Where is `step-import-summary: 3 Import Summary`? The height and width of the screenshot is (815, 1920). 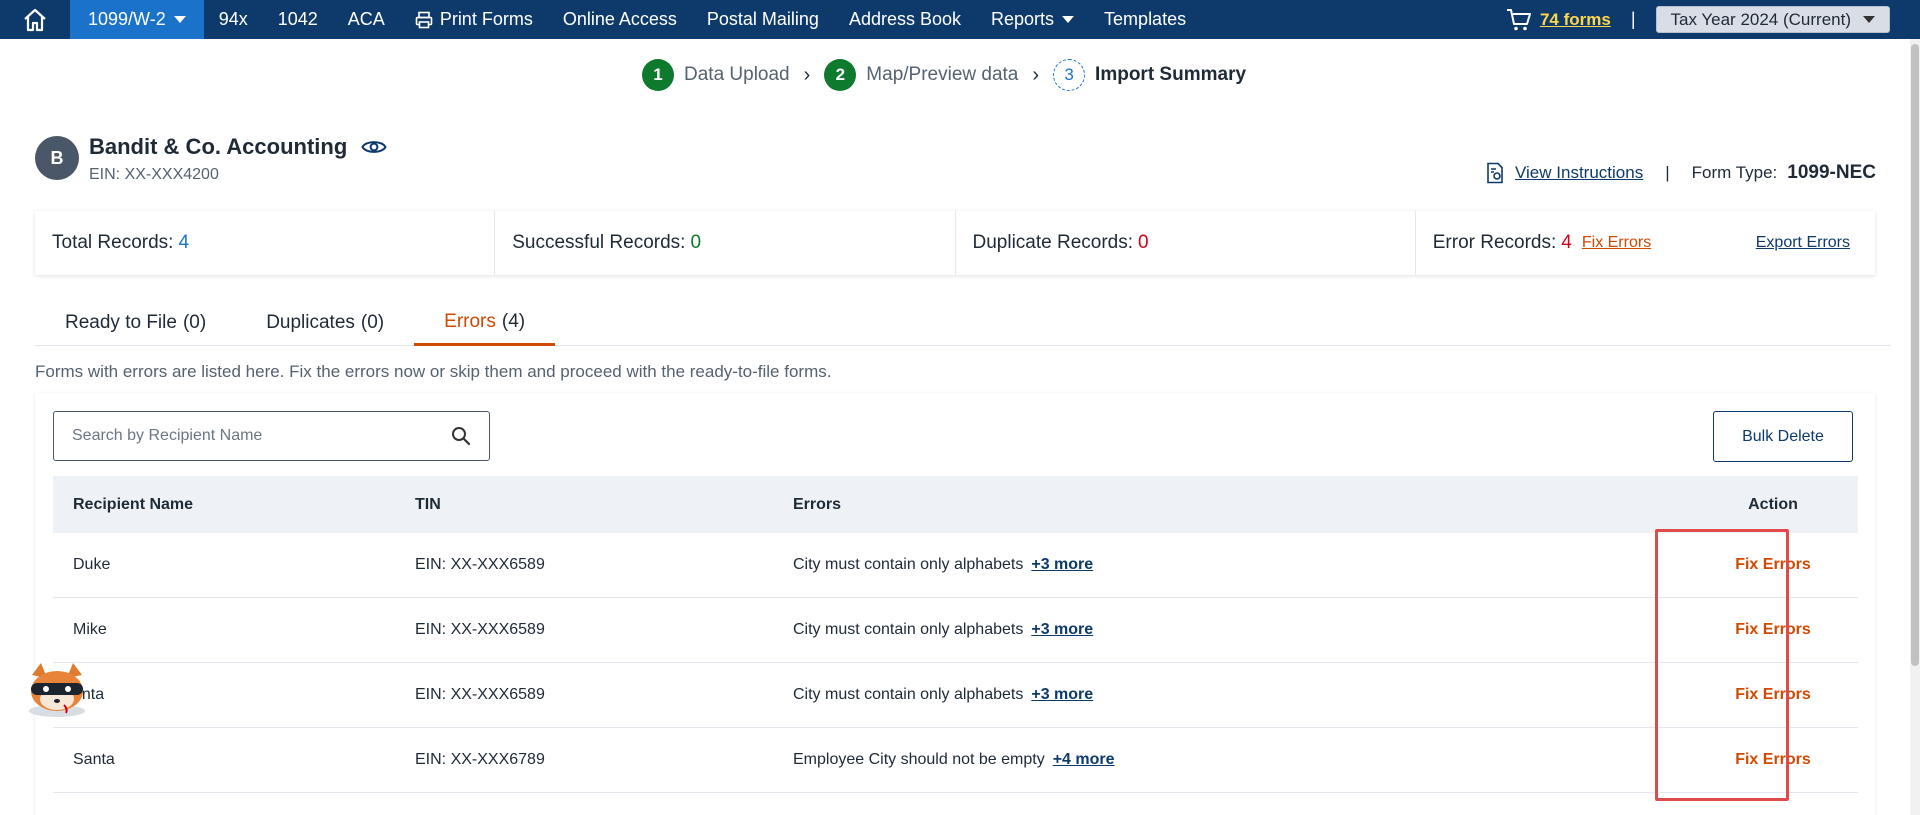
step-import-summary: 3 Import Summary is located at coordinates (1149, 75).